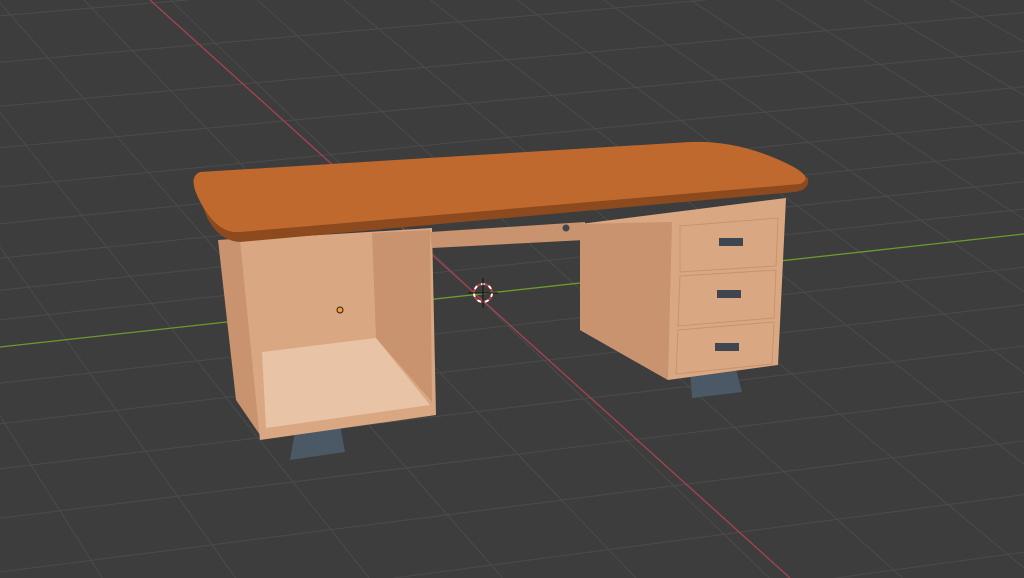  I want to click on right-pedestal-side, so click(626, 301).